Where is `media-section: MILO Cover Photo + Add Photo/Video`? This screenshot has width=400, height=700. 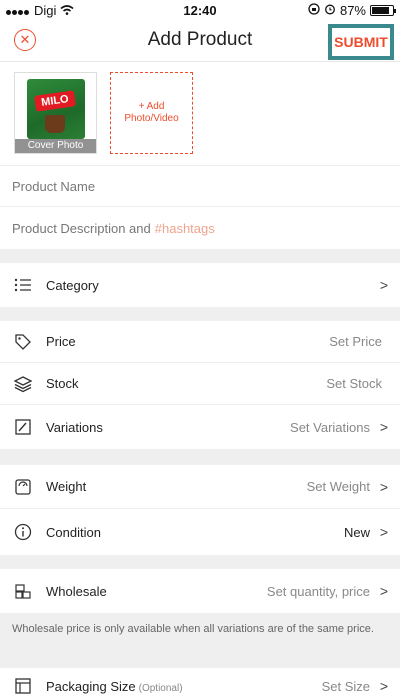 media-section: MILO Cover Photo + Add Photo/Video is located at coordinates (200, 113).